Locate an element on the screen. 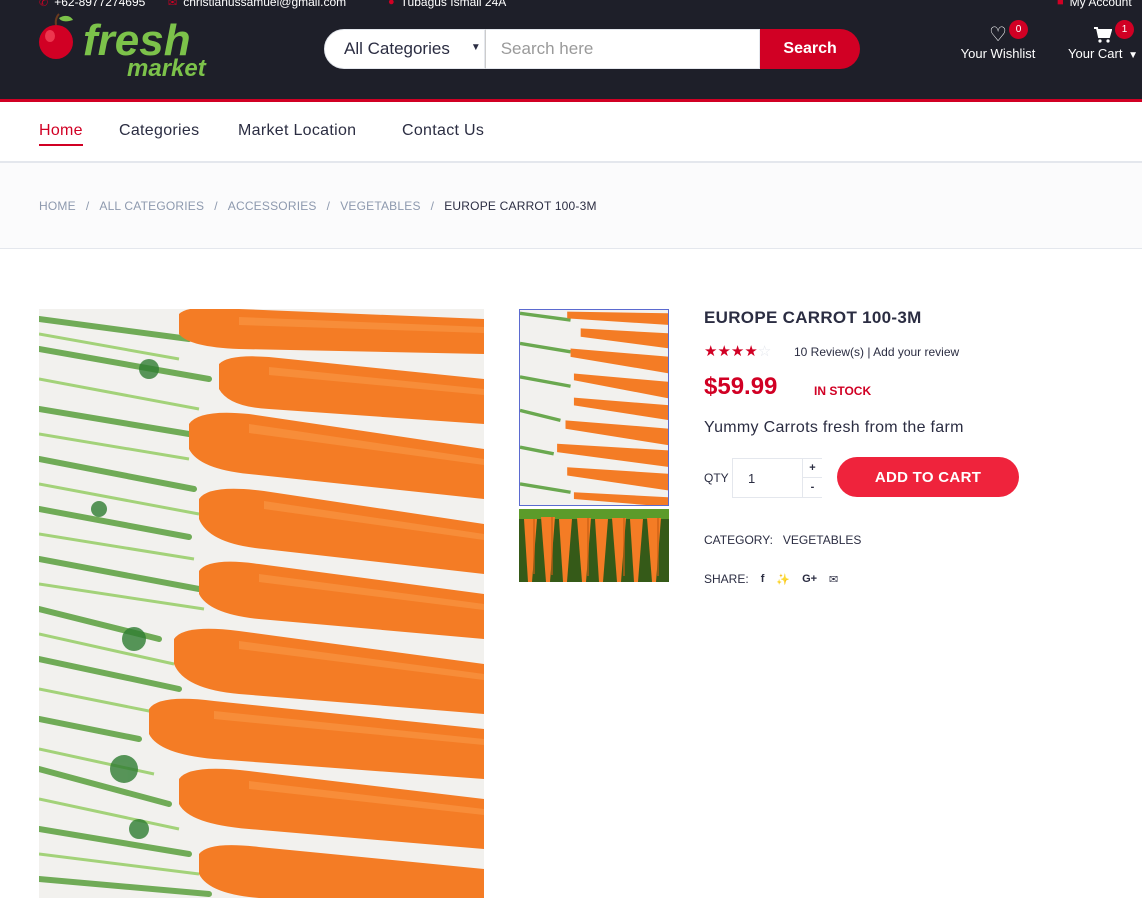 This screenshot has height=914, width=1142. breadcrumb-all-categories: ALL CATEGORIES is located at coordinates (151, 206).